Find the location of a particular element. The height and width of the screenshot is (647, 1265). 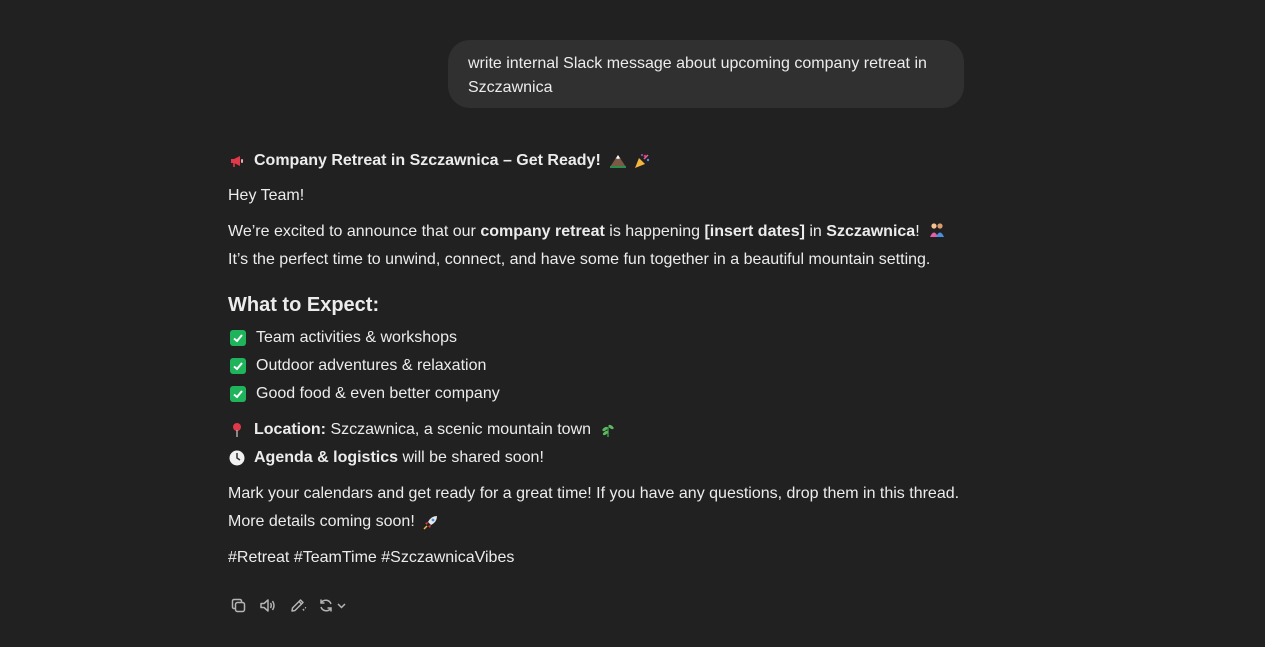

checklist-item-text: Outdoor adventures & relaxation is located at coordinates (371, 365).